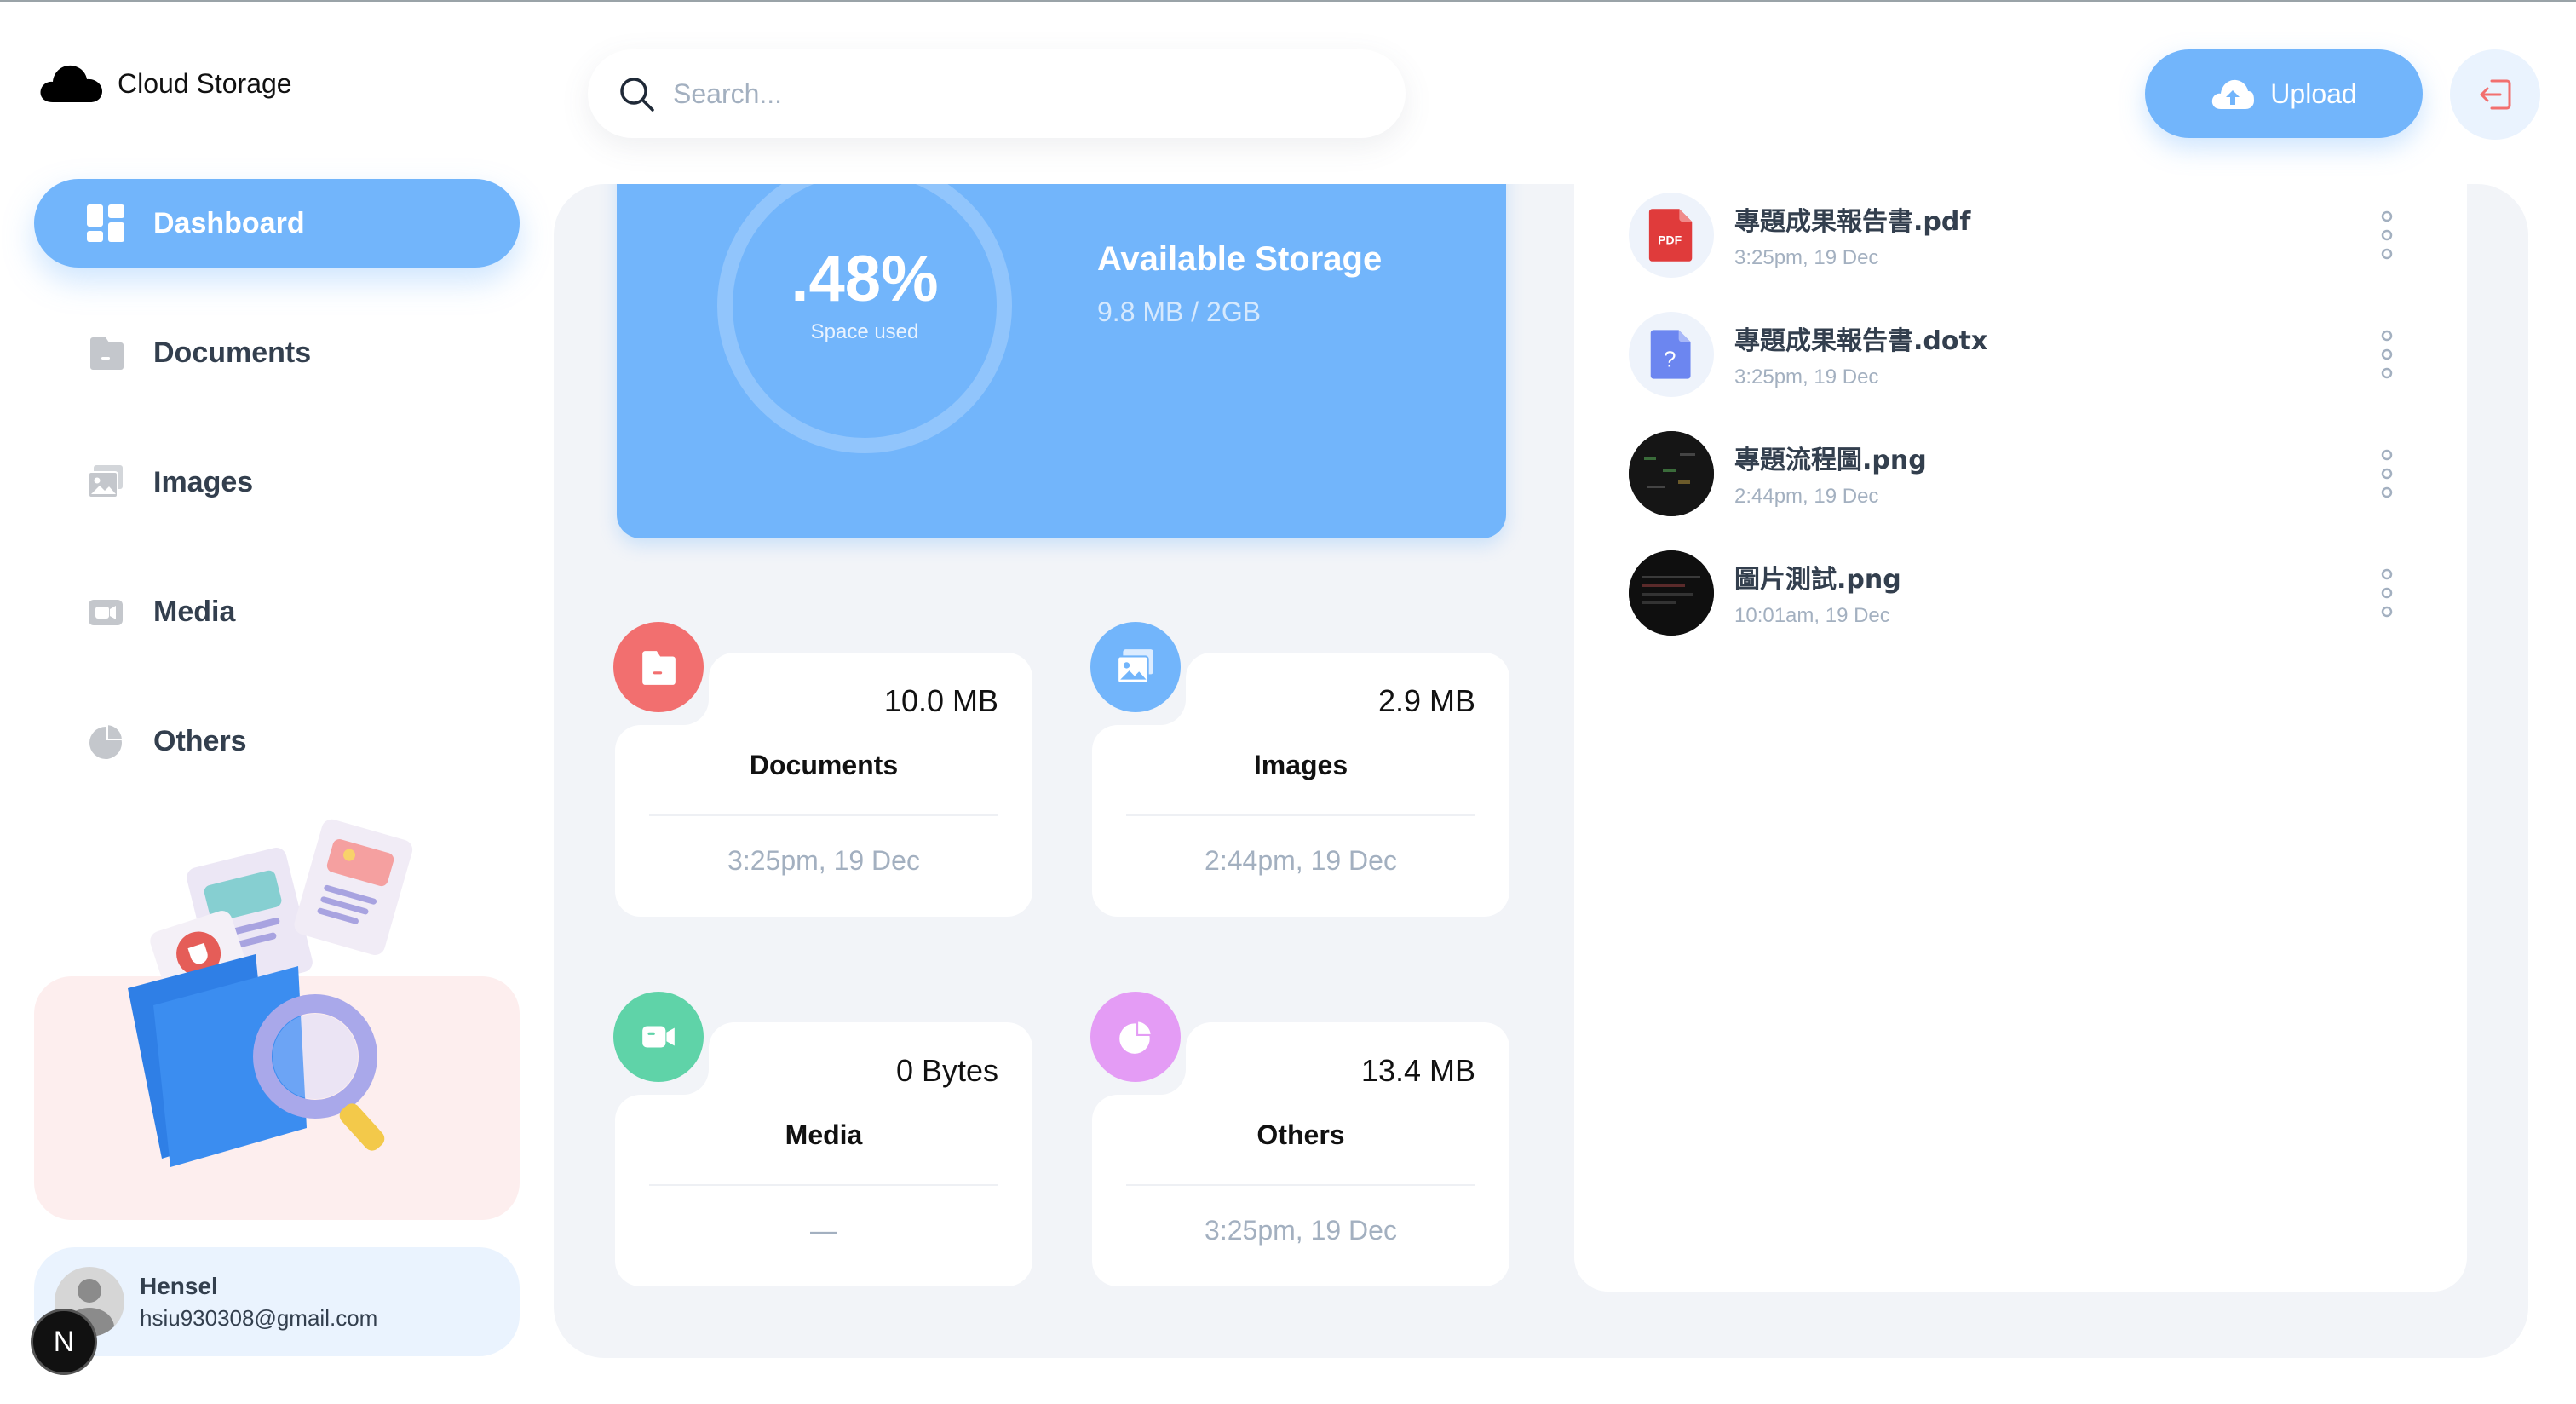  Describe the element at coordinates (1812, 615) in the screenshot. I see `file-date: 10:01am, 19 Dec` at that location.